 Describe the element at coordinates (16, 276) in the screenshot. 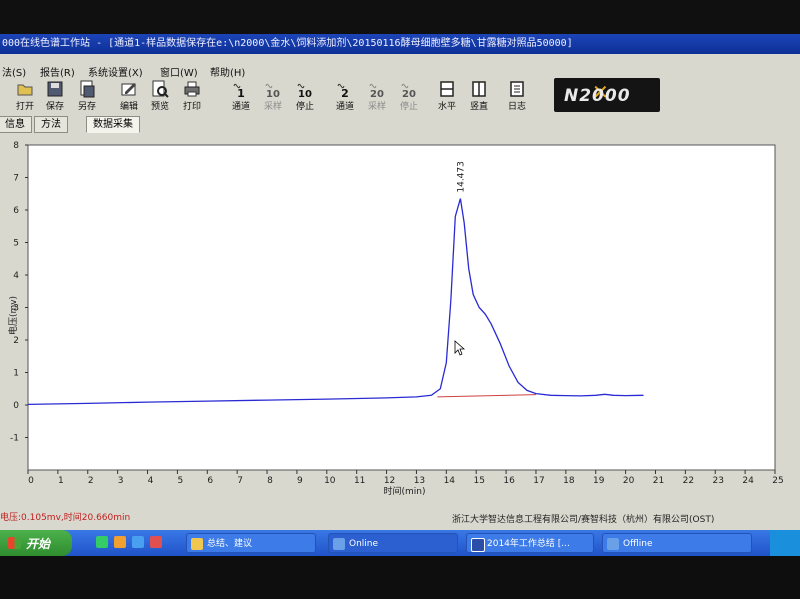

I see `y-tick-label: 4` at that location.